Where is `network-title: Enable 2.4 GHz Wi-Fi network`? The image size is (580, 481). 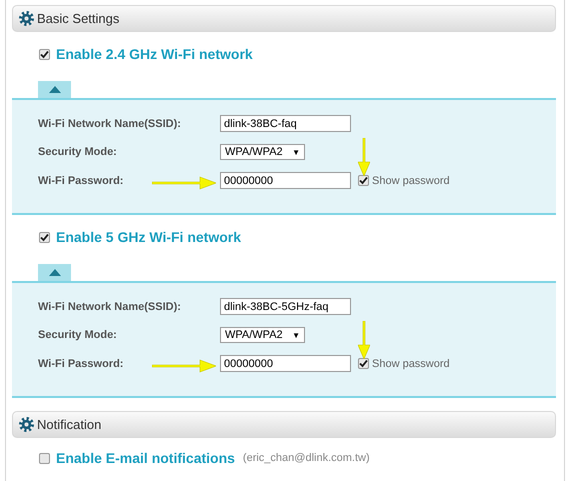 network-title: Enable 2.4 GHz Wi-Fi network is located at coordinates (154, 54).